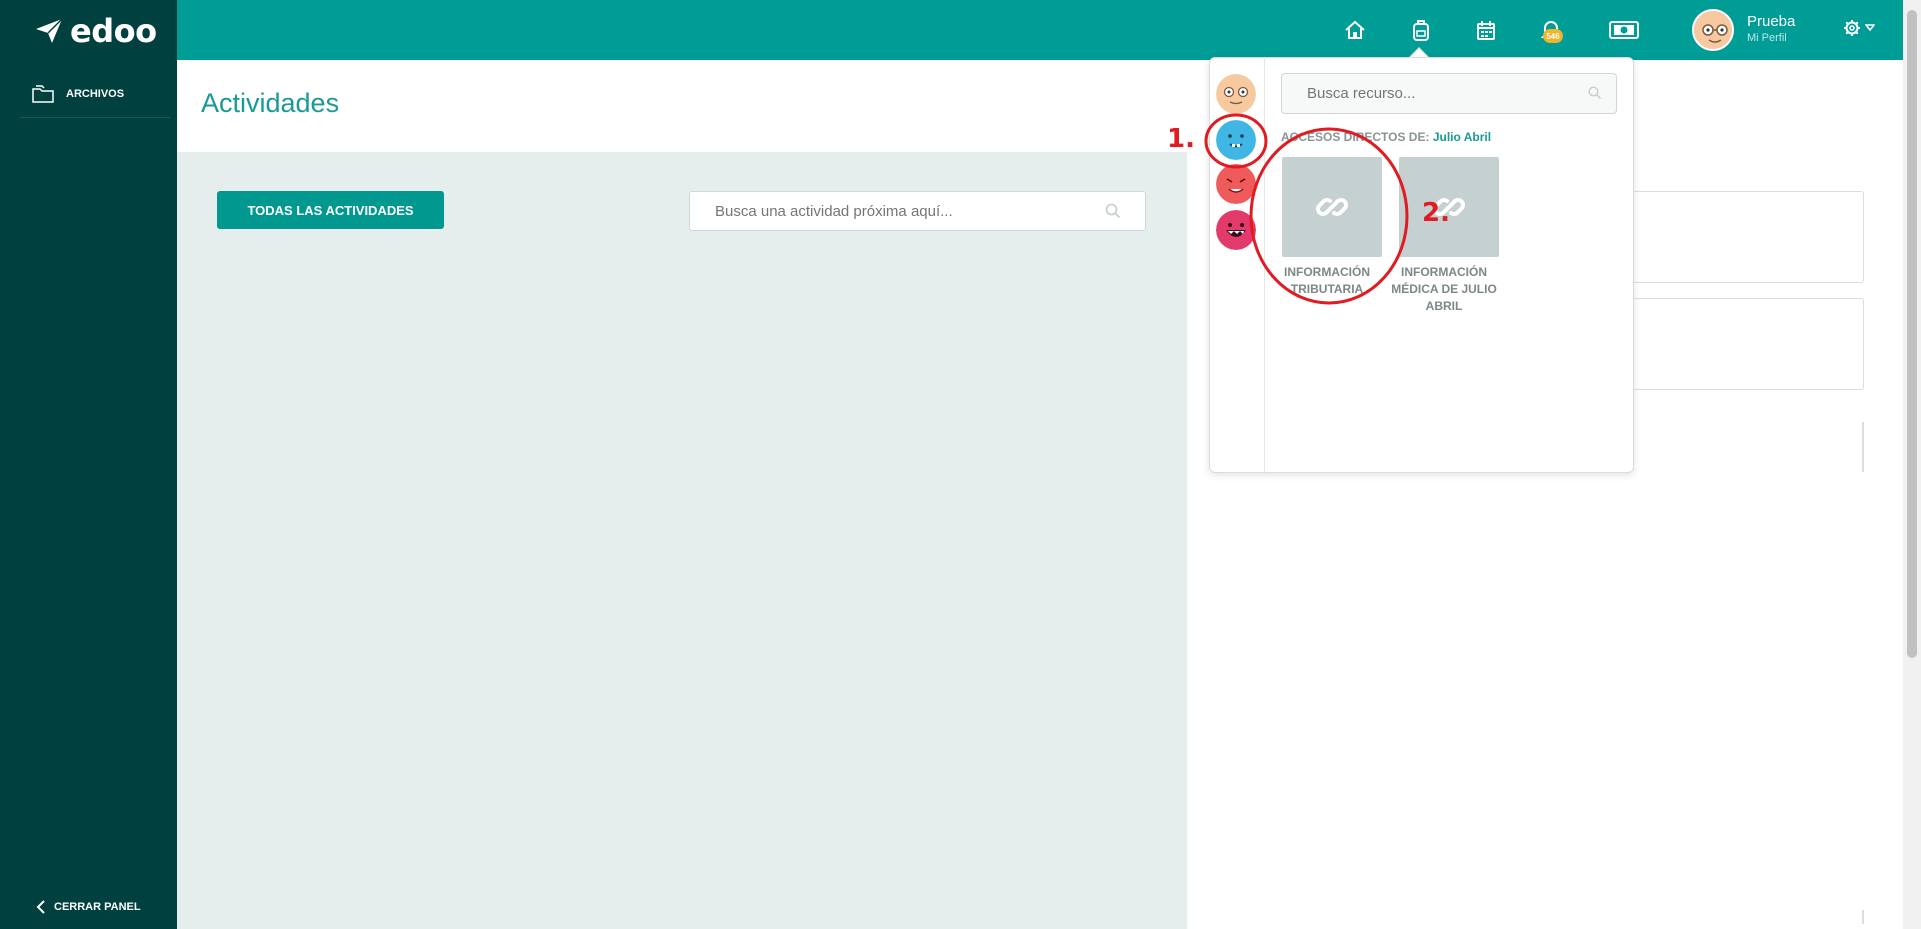 Image resolution: width=1921 pixels, height=929 pixels. Describe the element at coordinates (1181, 139) in the screenshot. I see `annotation-number-1: 1.` at that location.